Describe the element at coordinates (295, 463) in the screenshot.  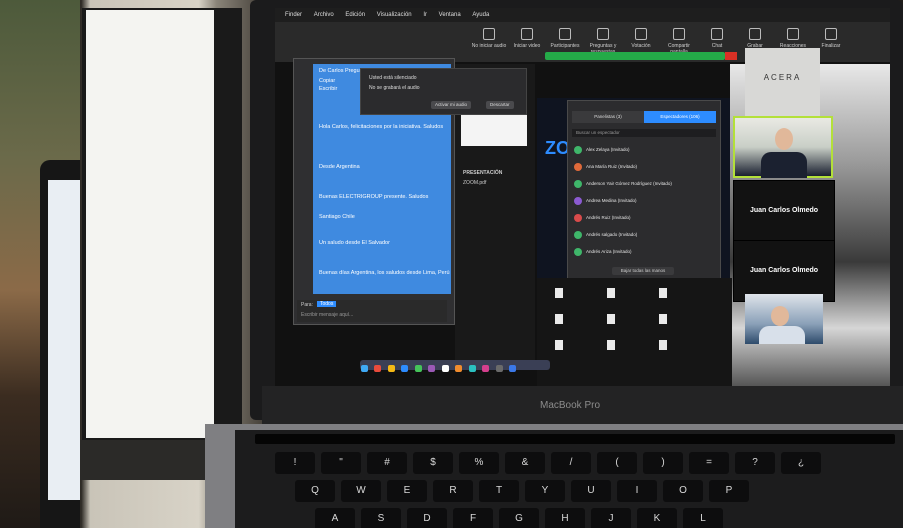
I see `key: !` at that location.